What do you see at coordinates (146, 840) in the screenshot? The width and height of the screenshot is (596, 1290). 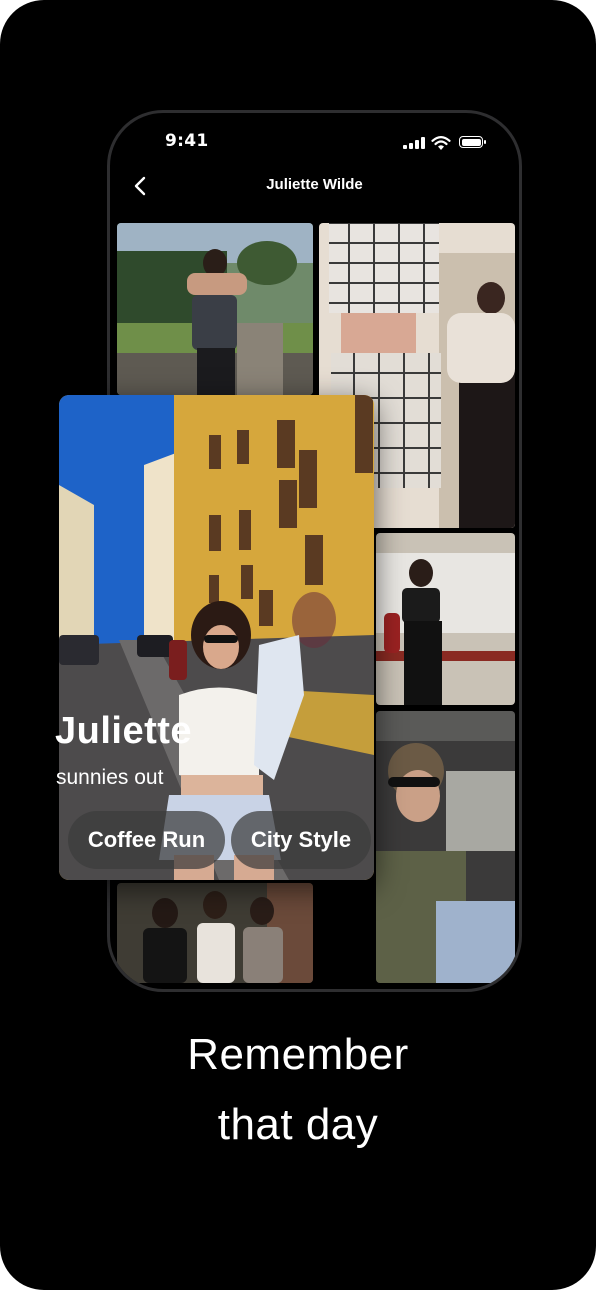 I see `tag-chip-coffee-run: Coffee Run` at bounding box center [146, 840].